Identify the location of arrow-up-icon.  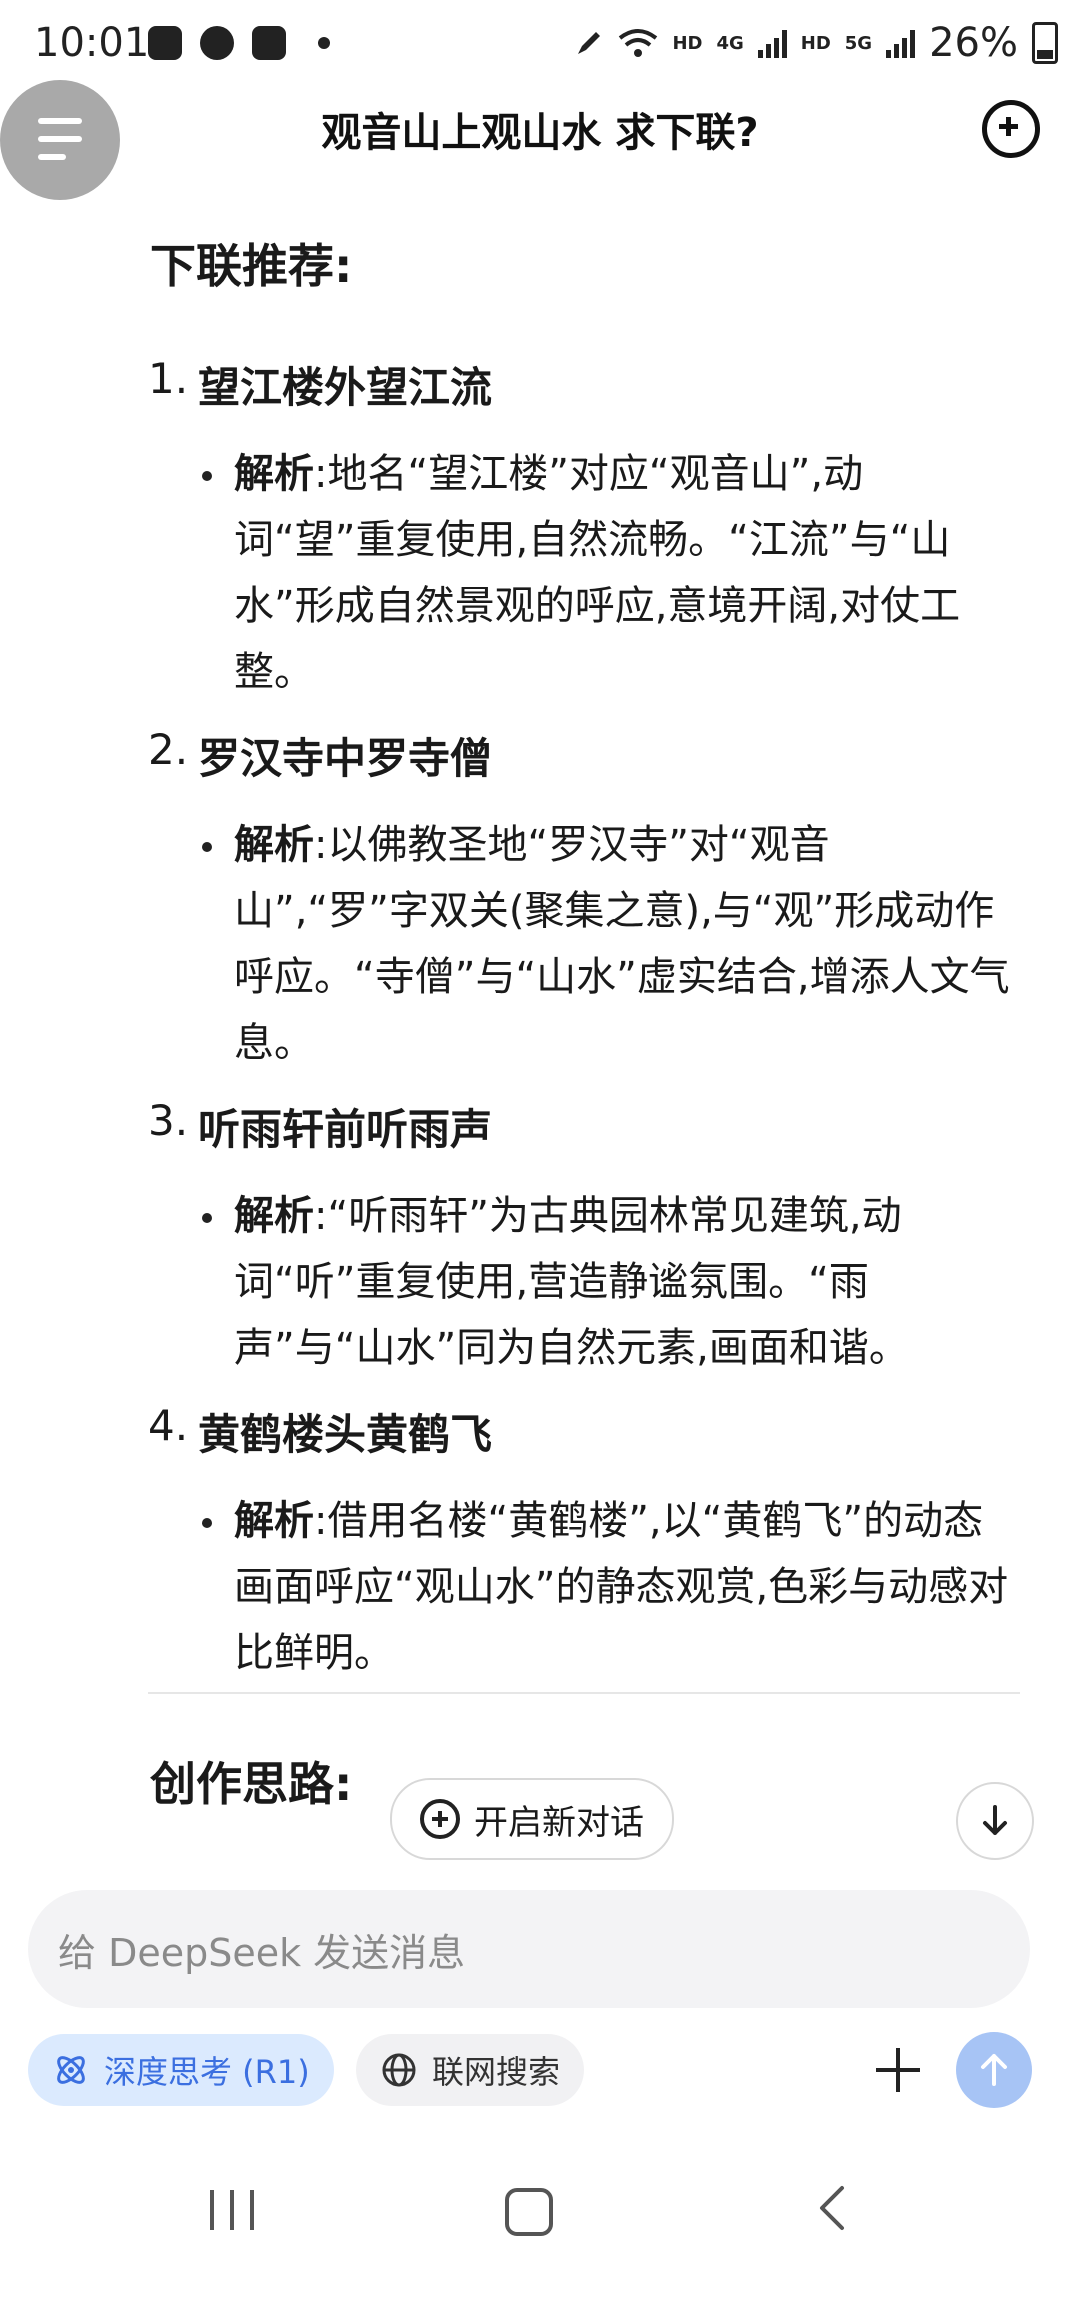
(994, 2070).